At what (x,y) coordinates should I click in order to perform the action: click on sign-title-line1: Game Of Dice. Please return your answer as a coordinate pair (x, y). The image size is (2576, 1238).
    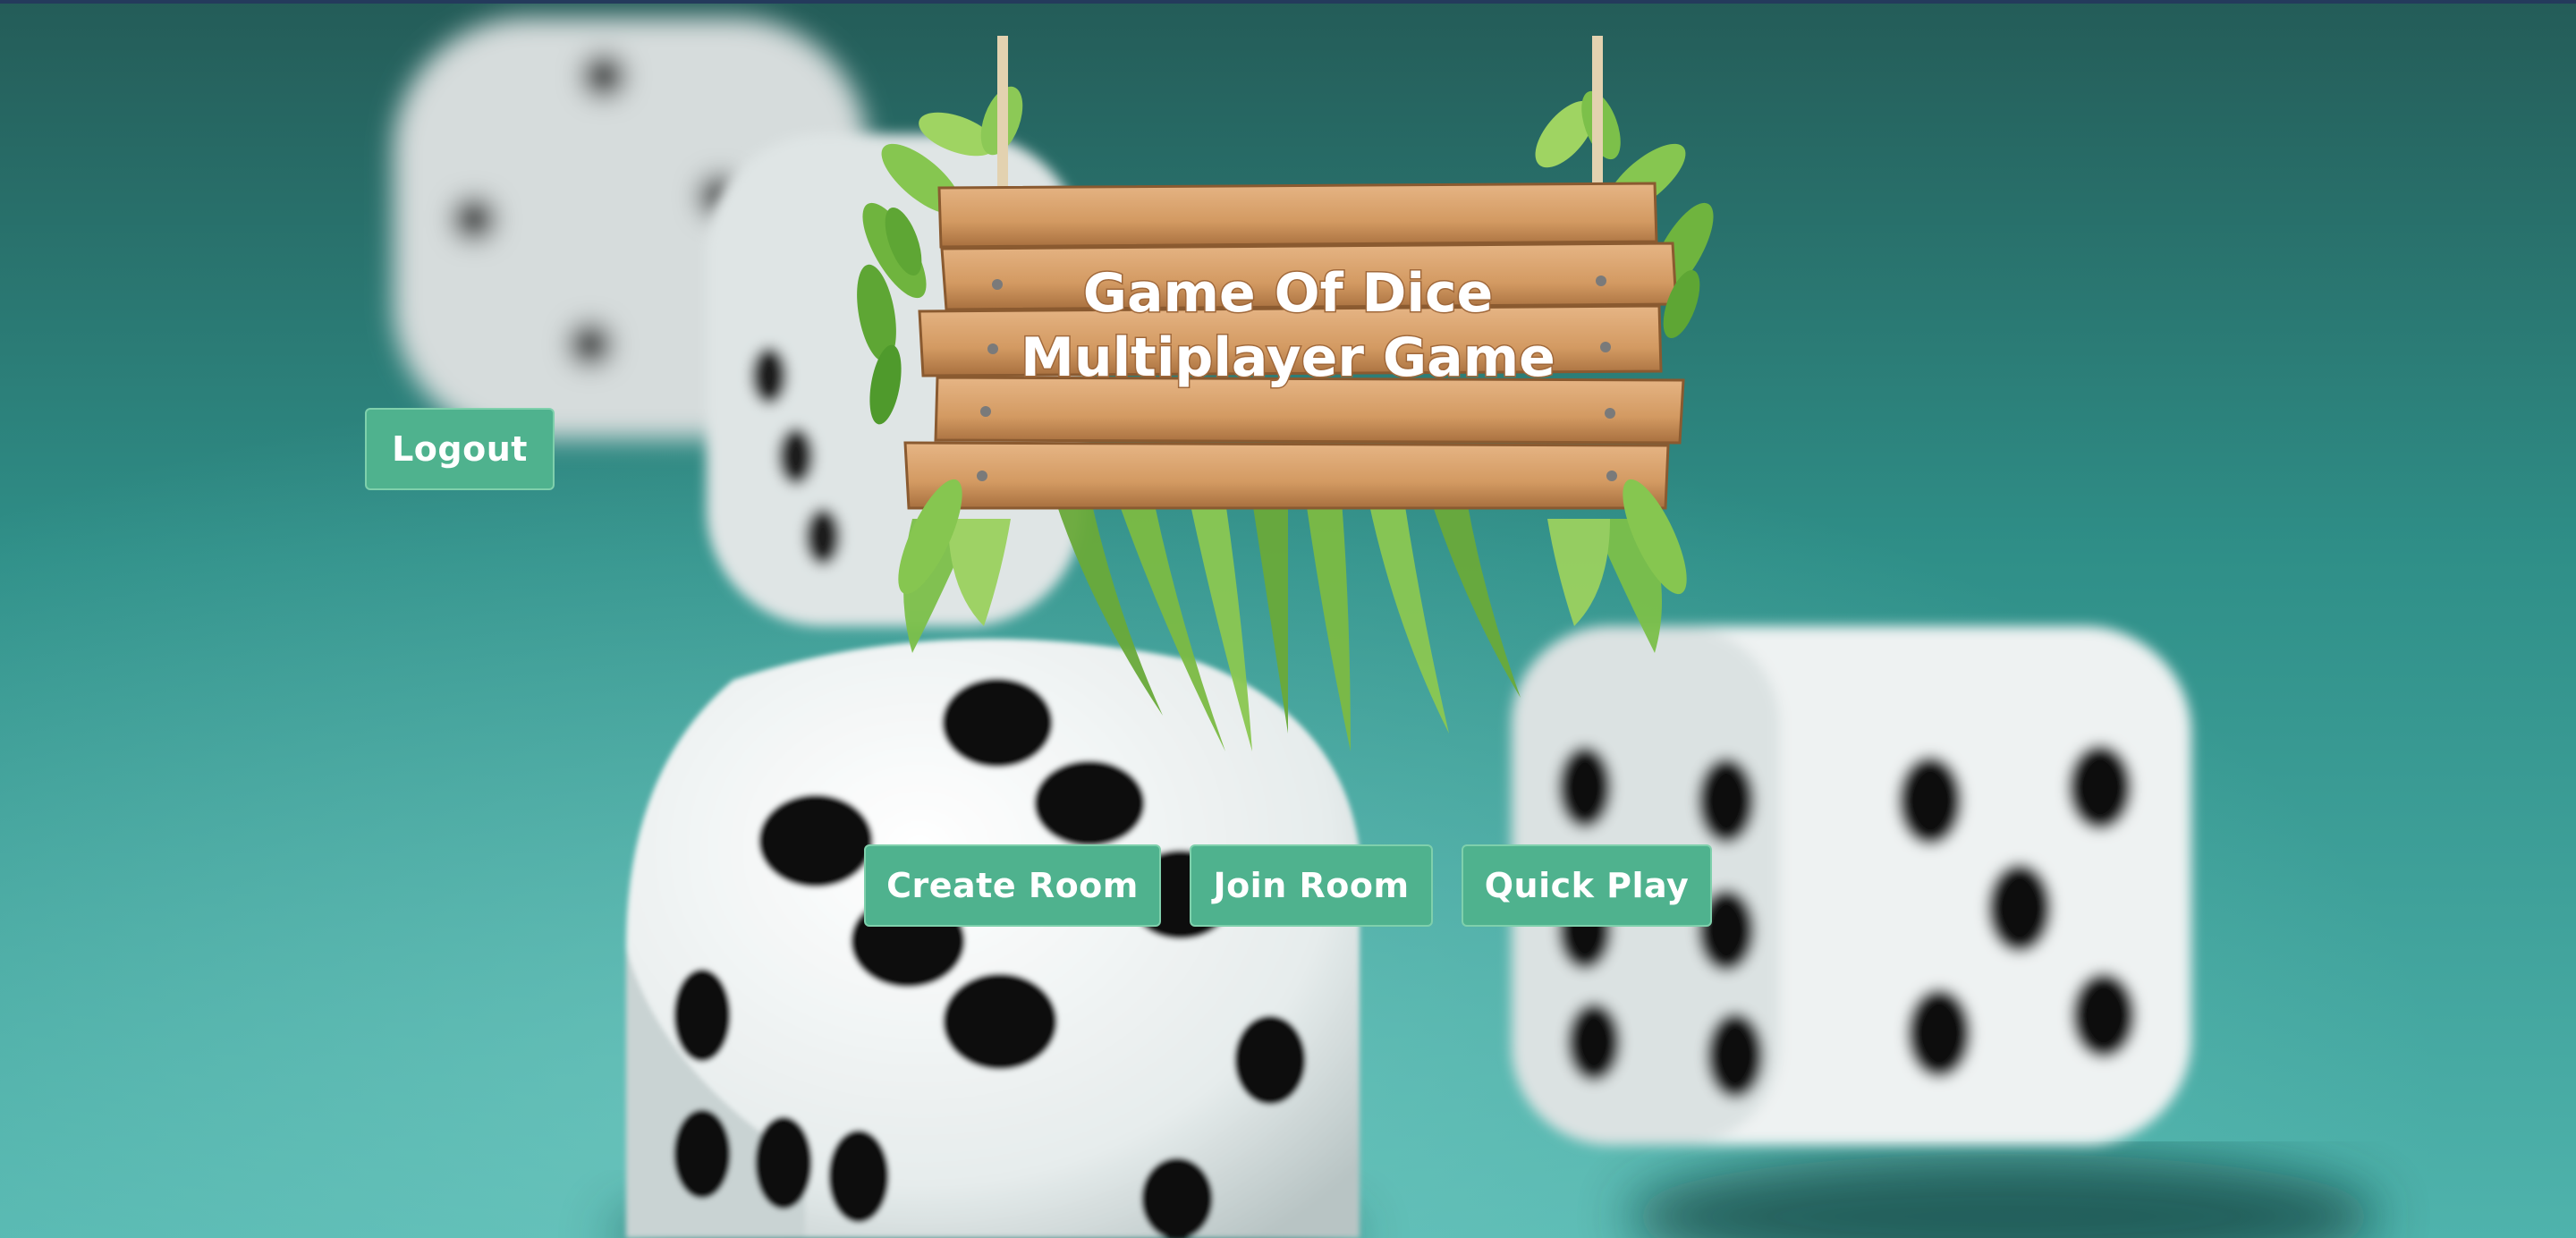
    Looking at the image, I should click on (1288, 293).